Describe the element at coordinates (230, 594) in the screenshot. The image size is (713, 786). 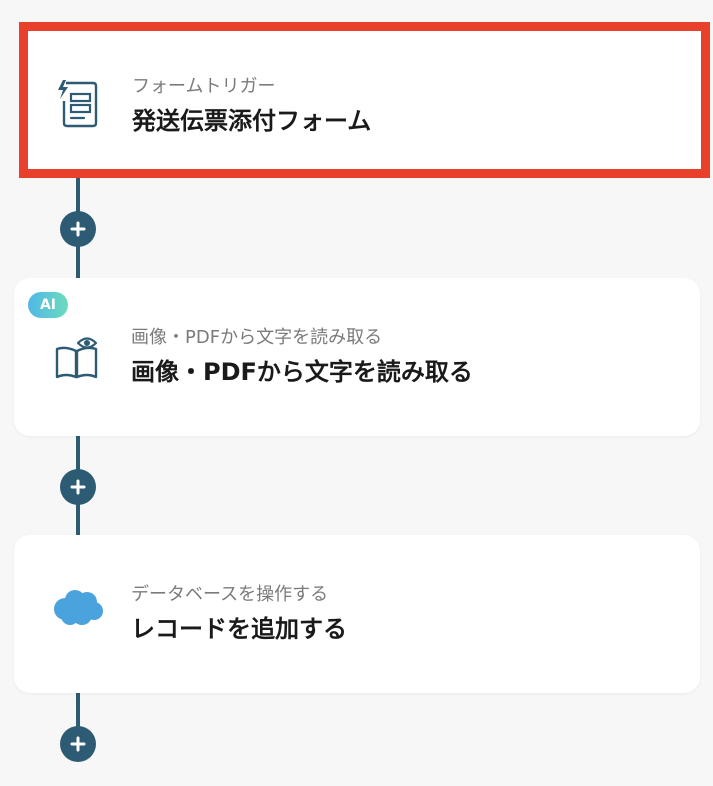
I see `step-subtitle: データベースを操作する` at that location.